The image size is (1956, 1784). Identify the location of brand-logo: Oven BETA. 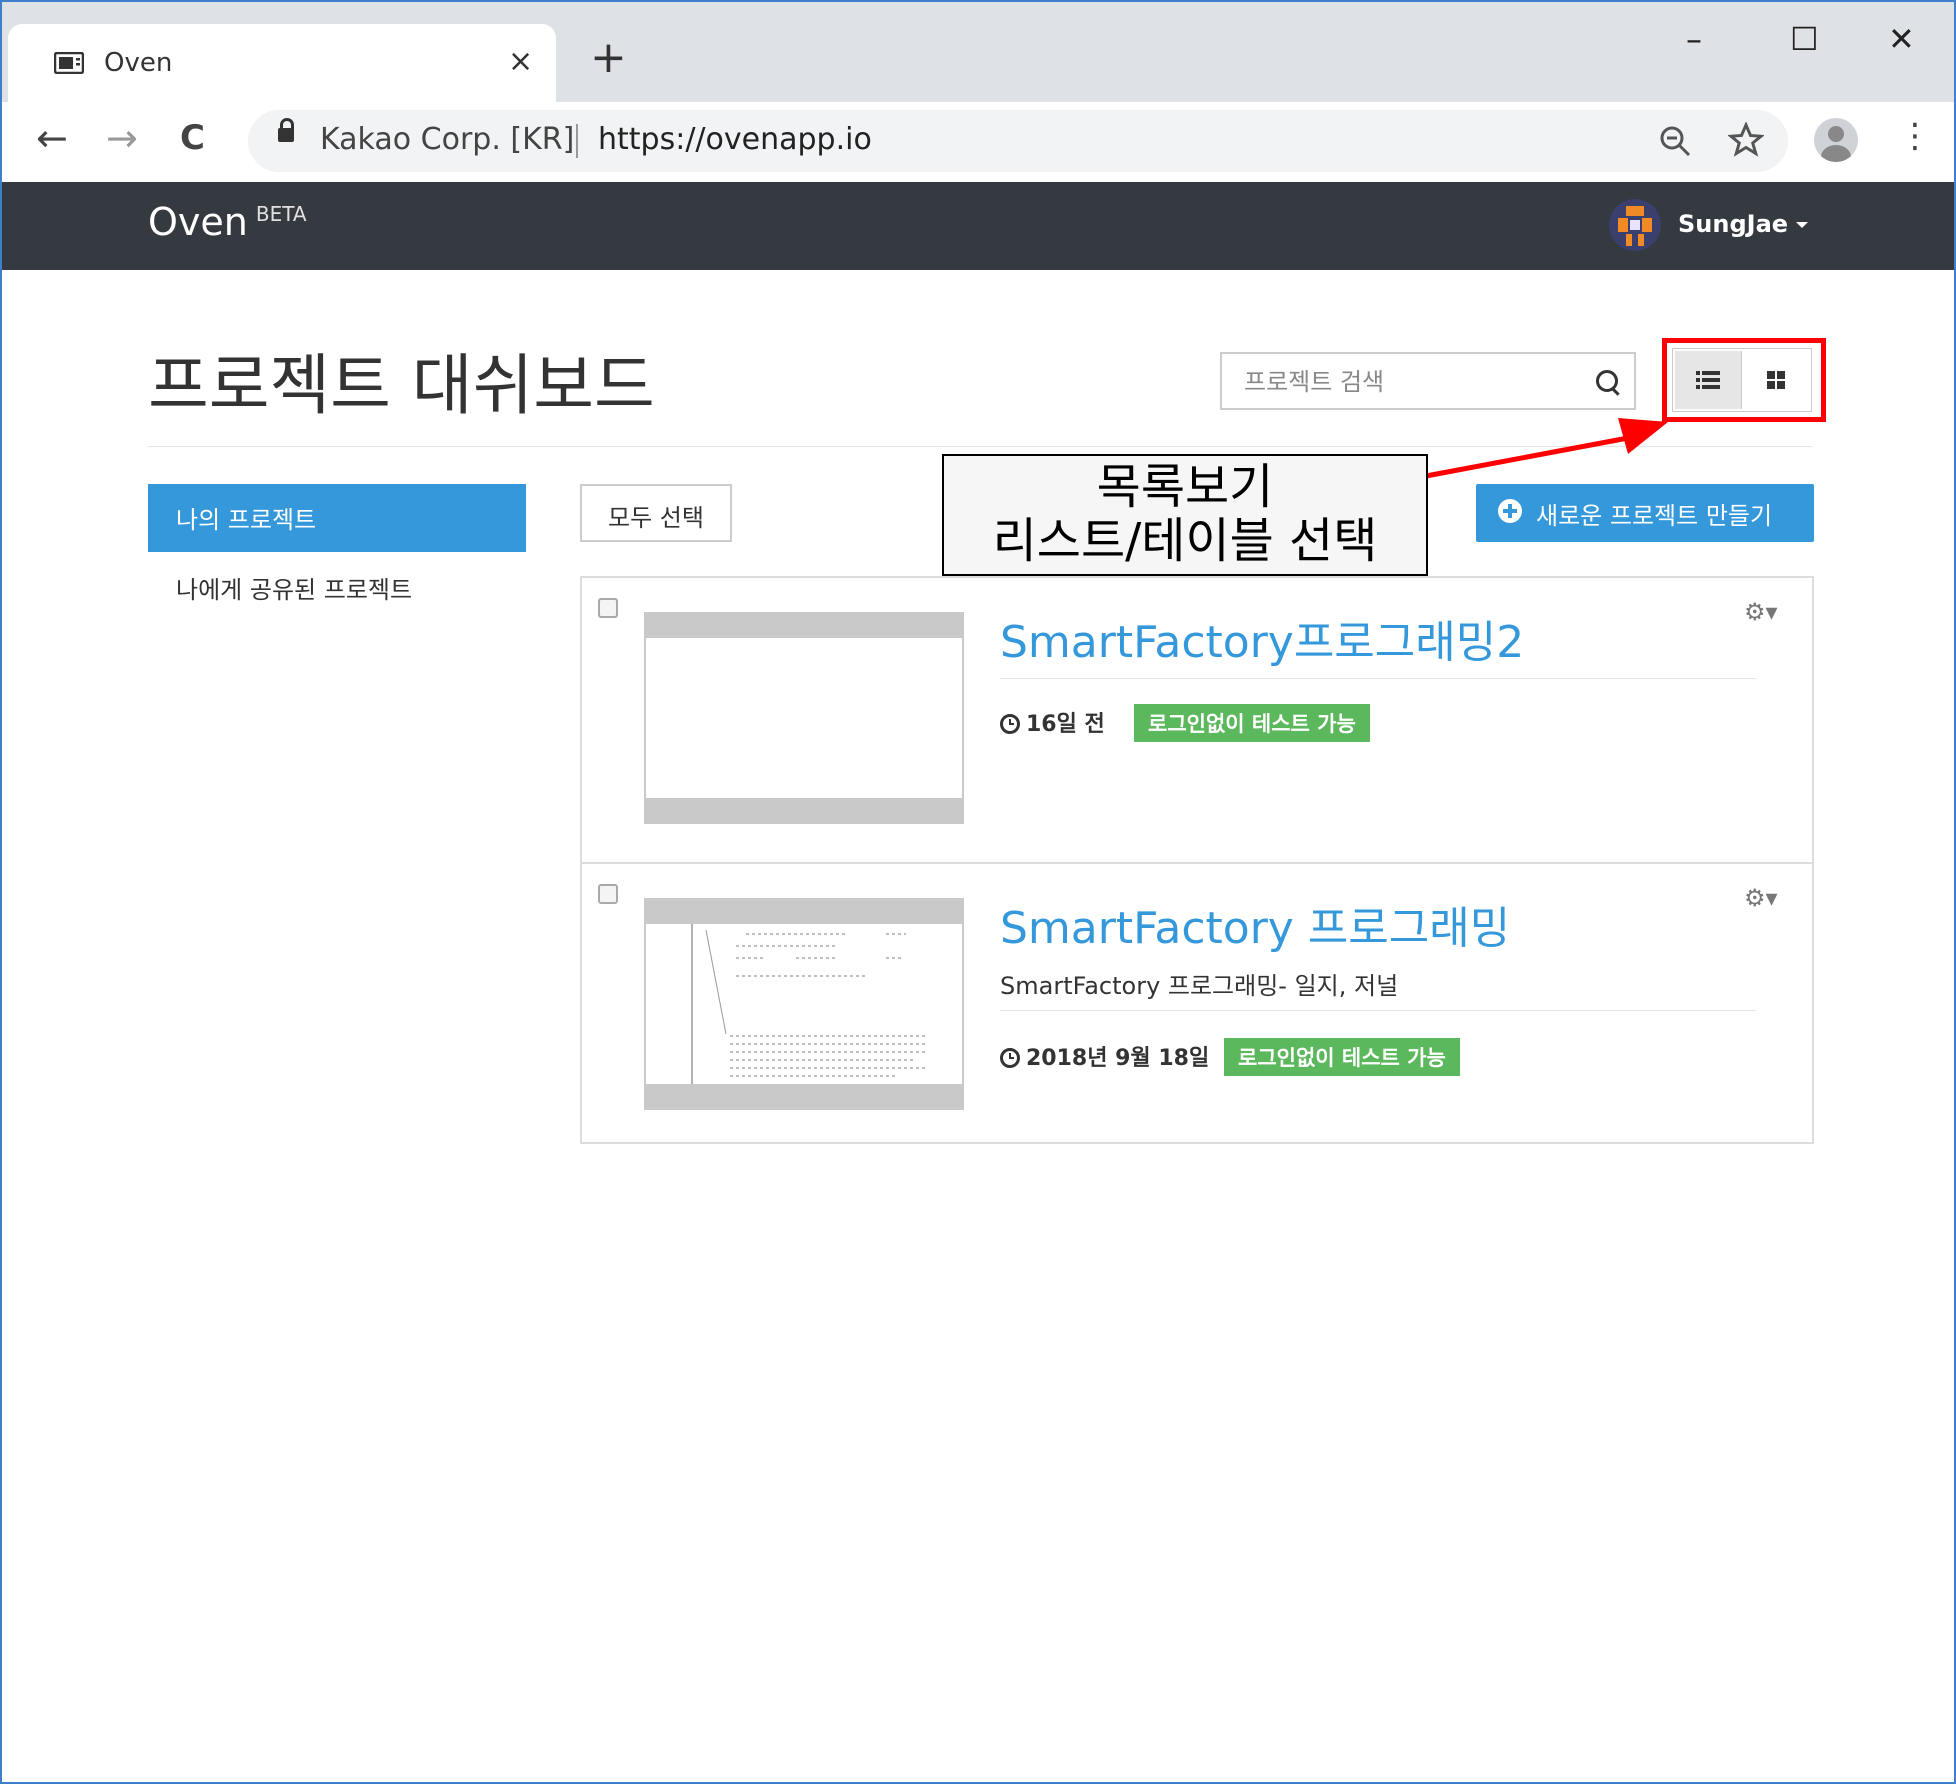
(227, 222).